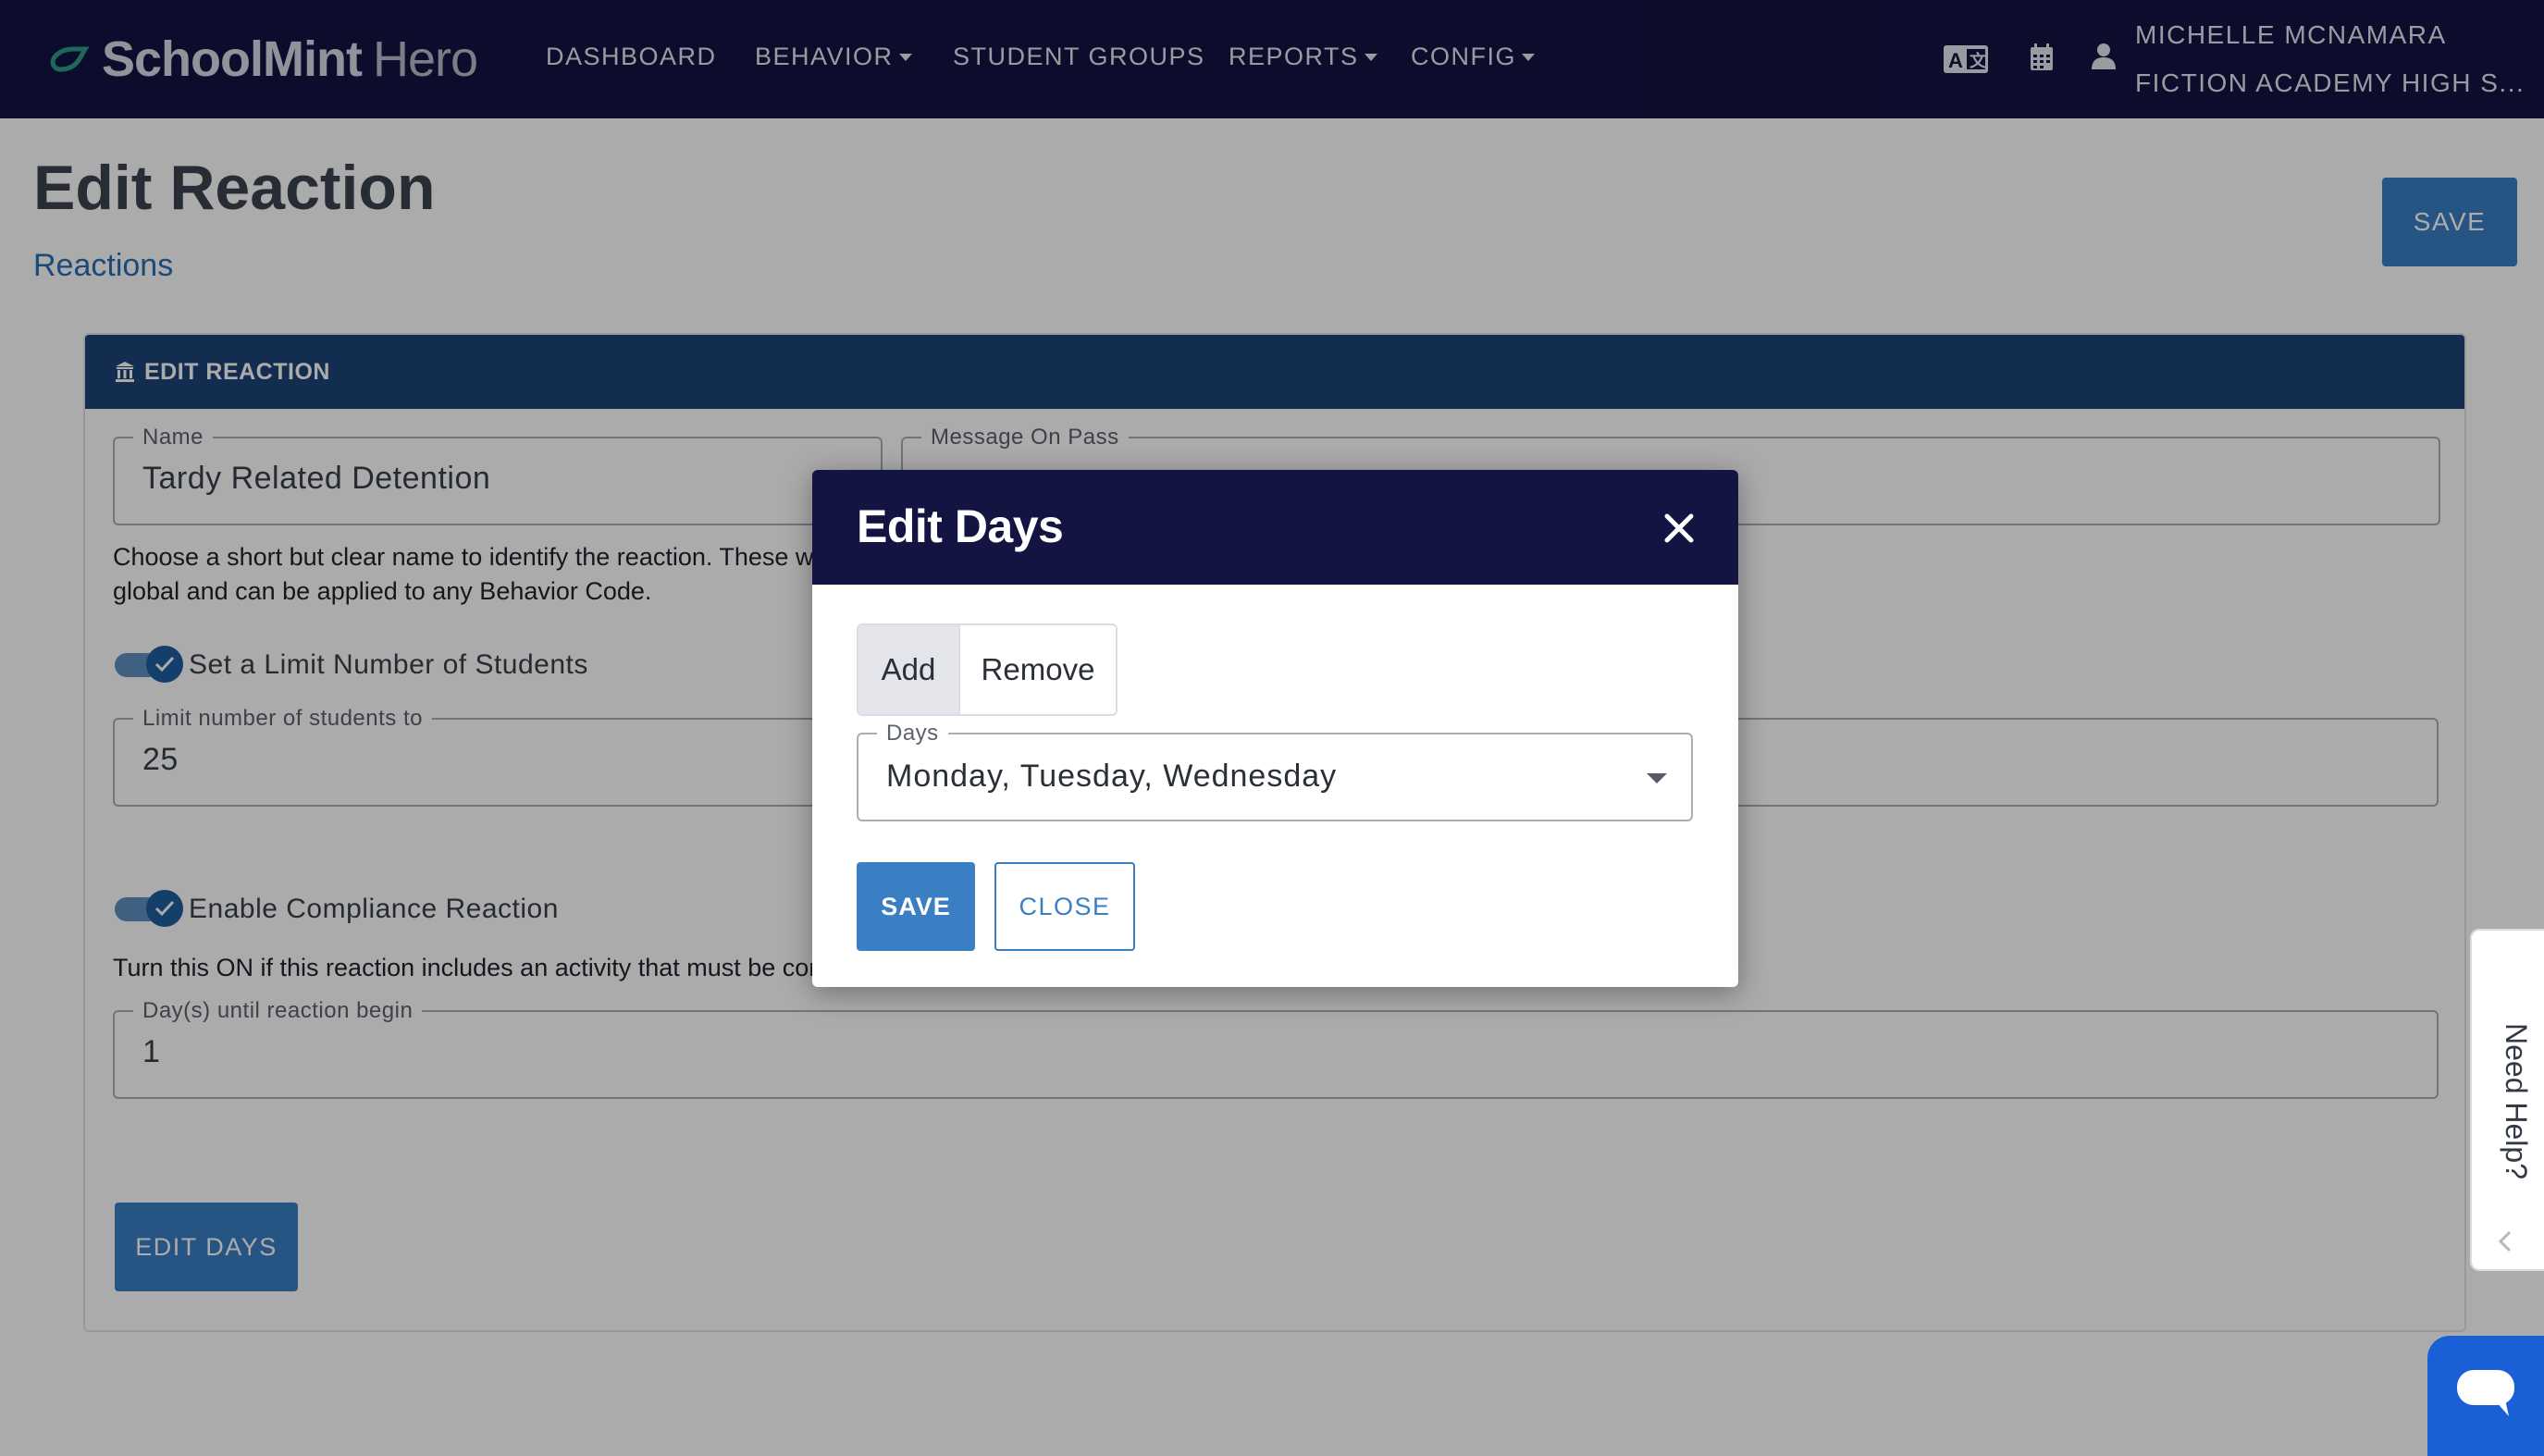  What do you see at coordinates (2505, 1244) in the screenshot?
I see `chevron-left-icon` at bounding box center [2505, 1244].